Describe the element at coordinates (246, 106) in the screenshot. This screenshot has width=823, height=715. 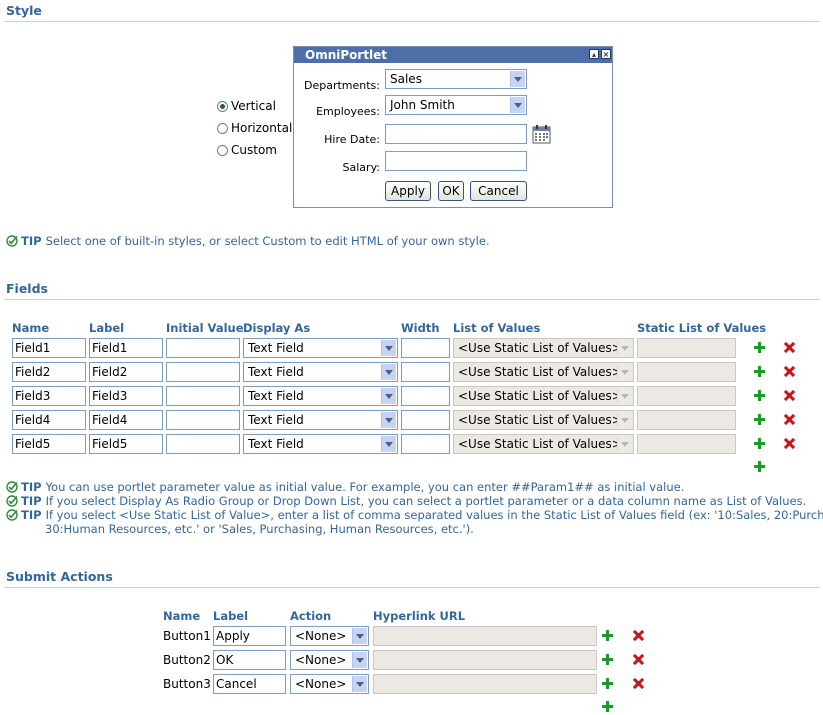
I see `radio-vertical: Vertical` at that location.